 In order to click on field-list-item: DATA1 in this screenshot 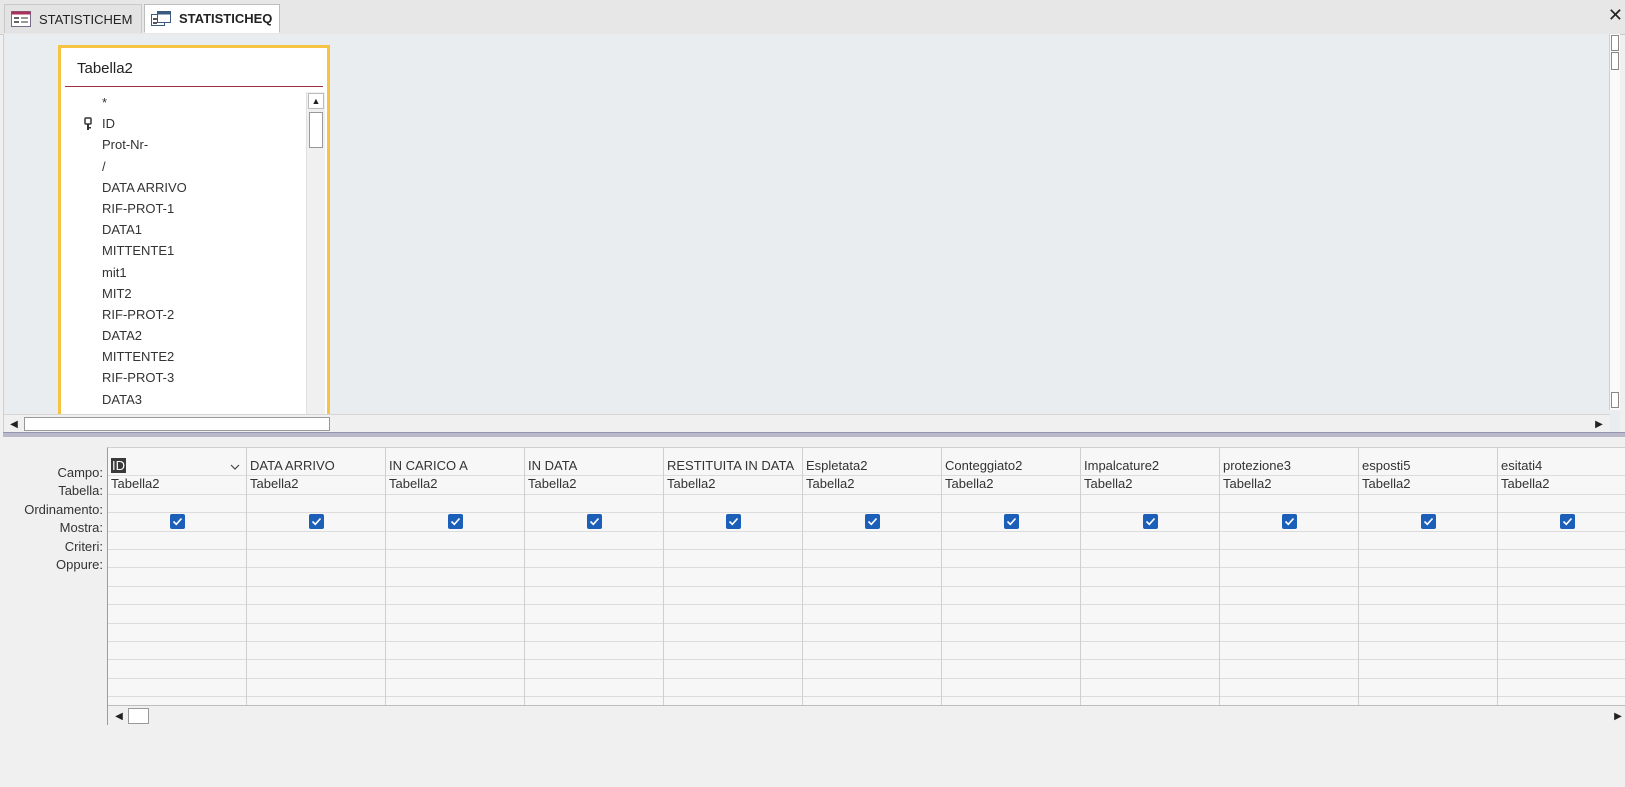, I will do `click(183, 229)`.